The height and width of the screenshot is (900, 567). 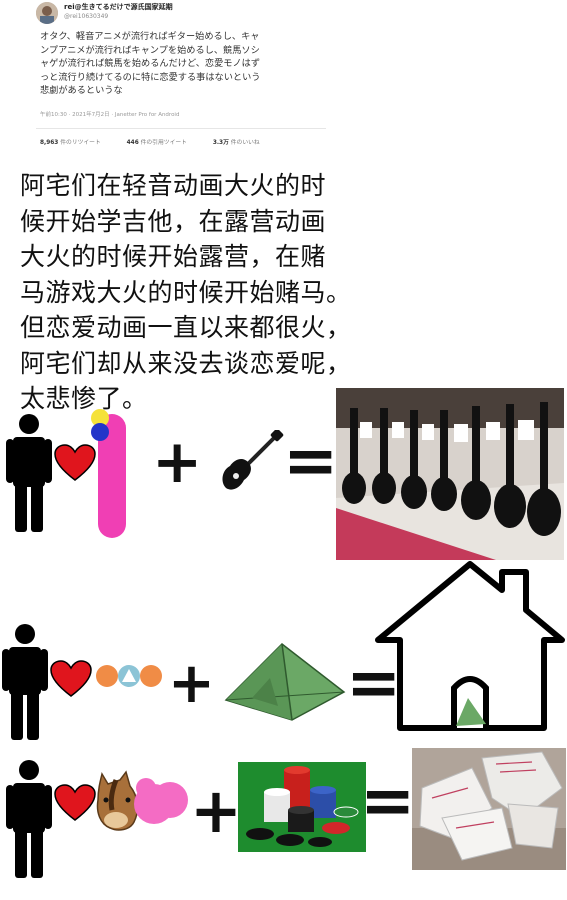 I want to click on avatar, so click(x=47, y=13).